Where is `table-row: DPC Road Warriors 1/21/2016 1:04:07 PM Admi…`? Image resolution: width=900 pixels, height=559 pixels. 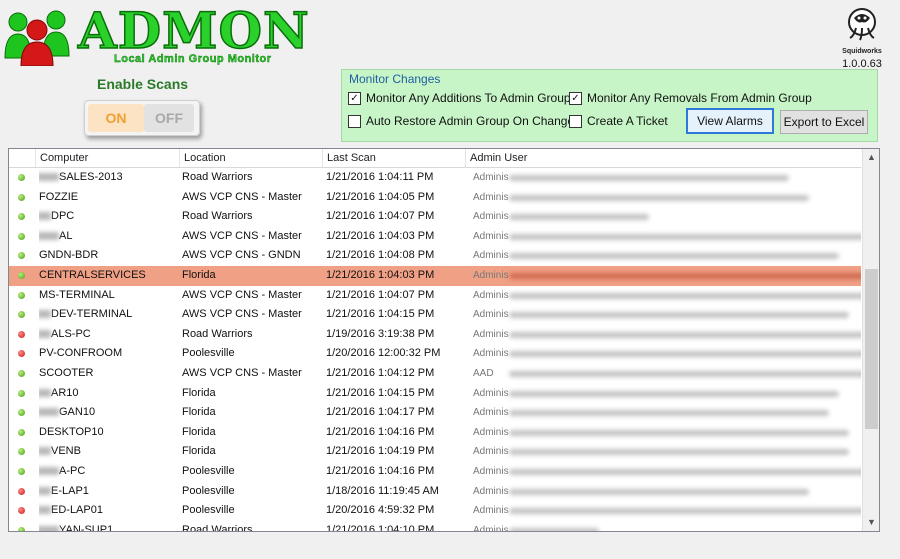
table-row: DPC Road Warriors 1/21/2016 1:04:07 PM Admi… is located at coordinates (435, 217).